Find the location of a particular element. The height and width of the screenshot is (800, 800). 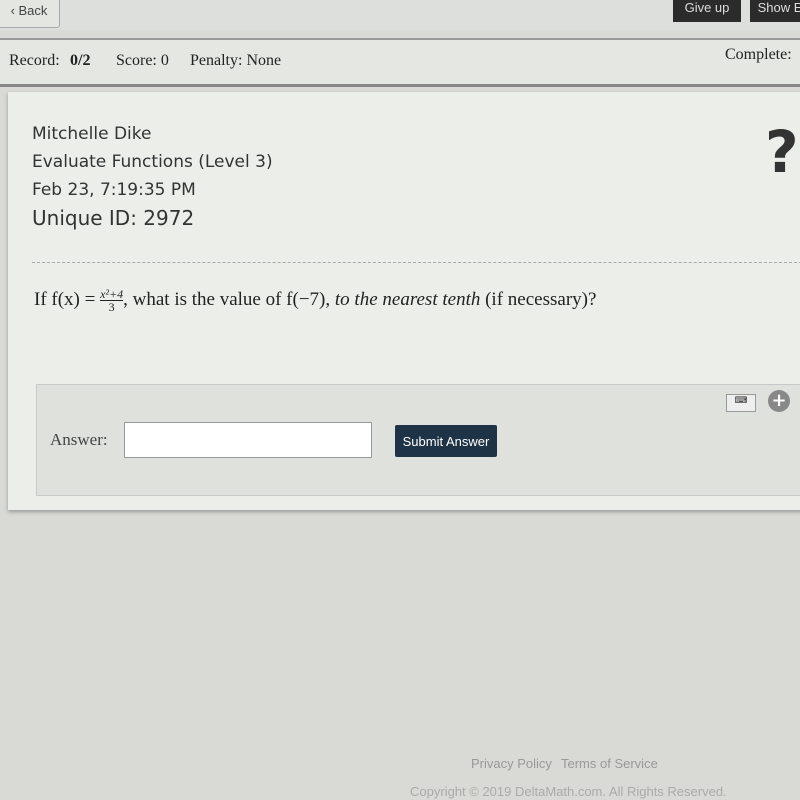

divider is located at coordinates (416, 262).